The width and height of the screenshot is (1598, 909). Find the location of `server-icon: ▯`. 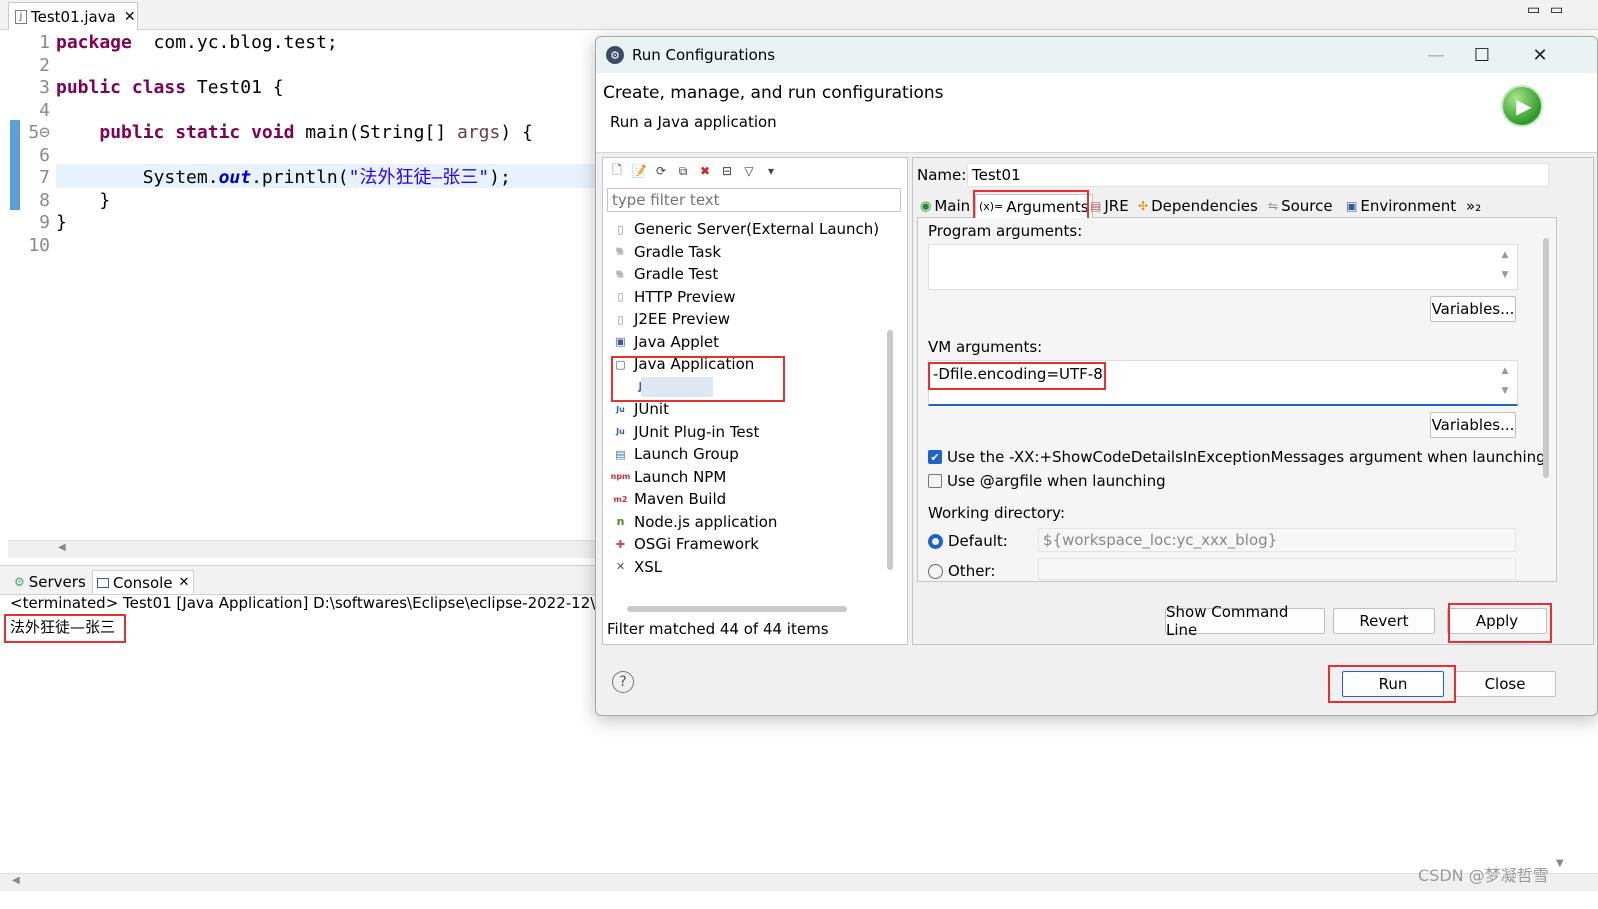

server-icon: ▯ is located at coordinates (620, 229).